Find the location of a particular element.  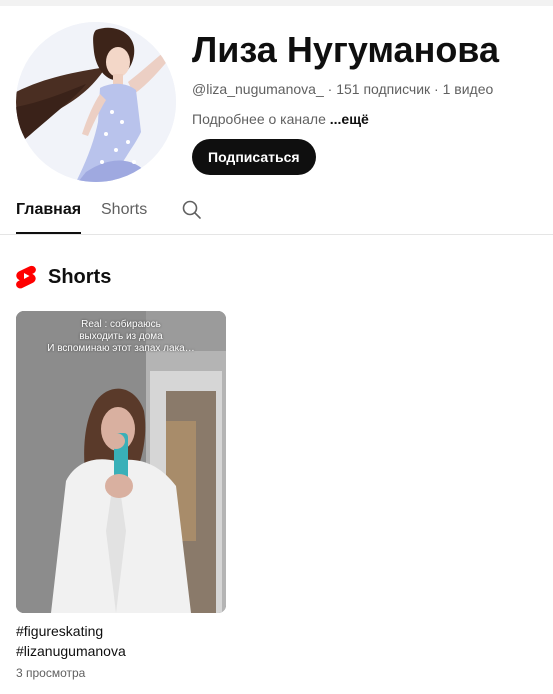

tab-shorts: Shorts is located at coordinates (124, 209).